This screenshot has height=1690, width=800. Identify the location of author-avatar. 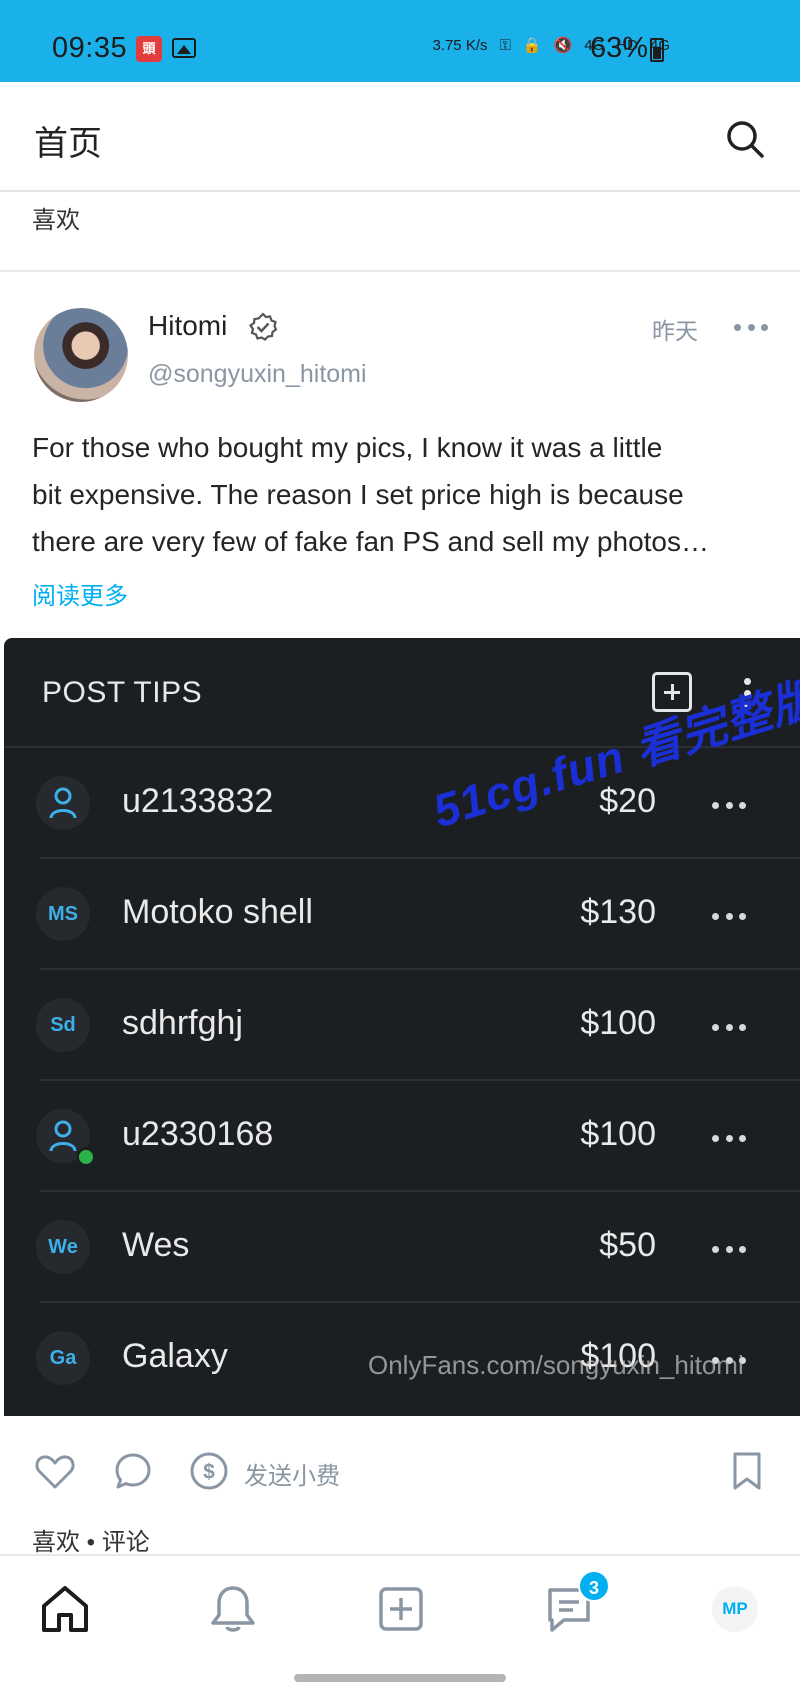
(81, 355).